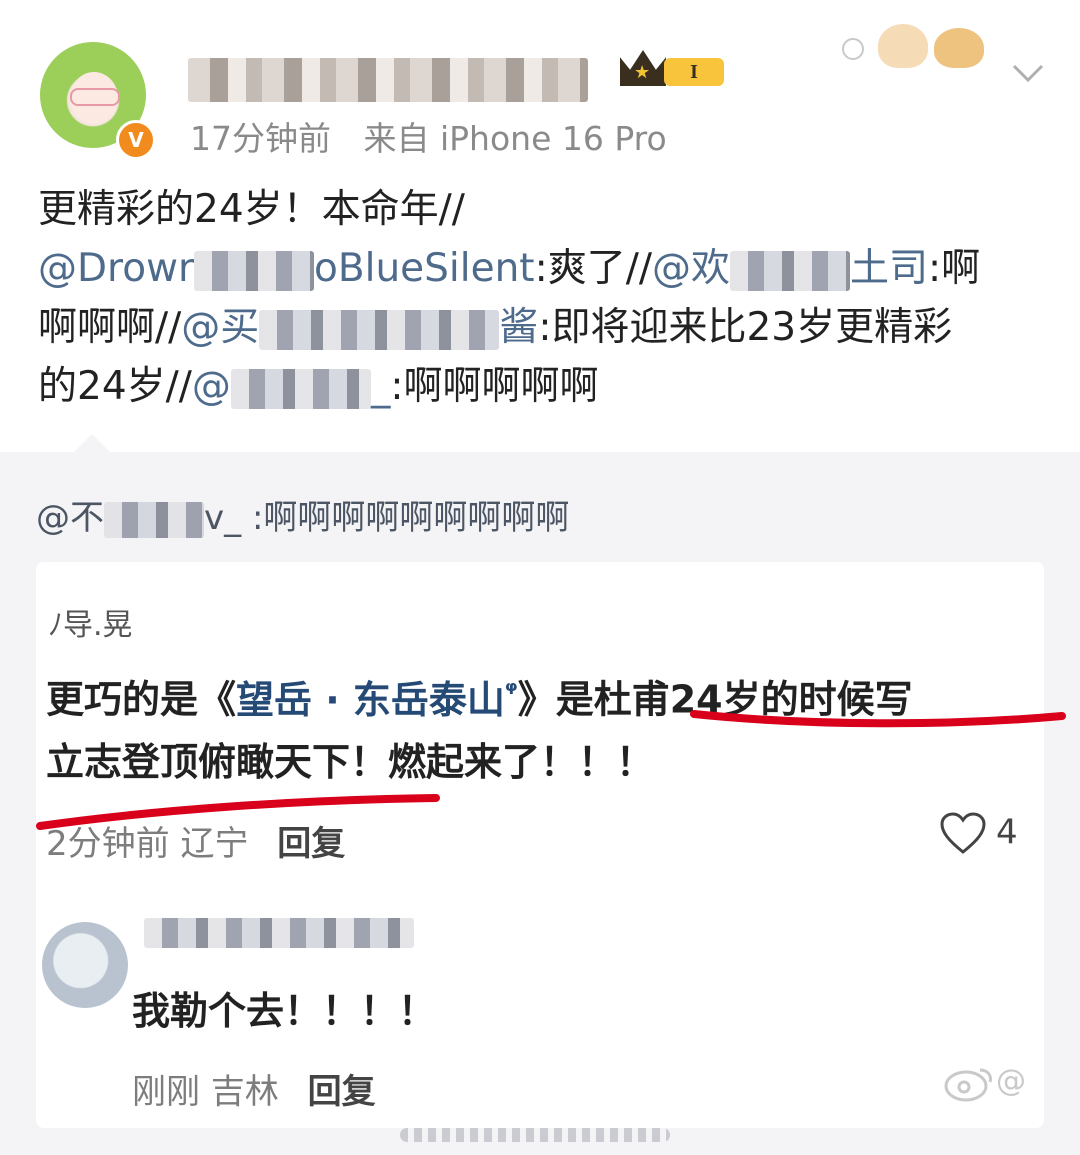  I want to click on reply-time: 刚刚, so click(166, 1092).